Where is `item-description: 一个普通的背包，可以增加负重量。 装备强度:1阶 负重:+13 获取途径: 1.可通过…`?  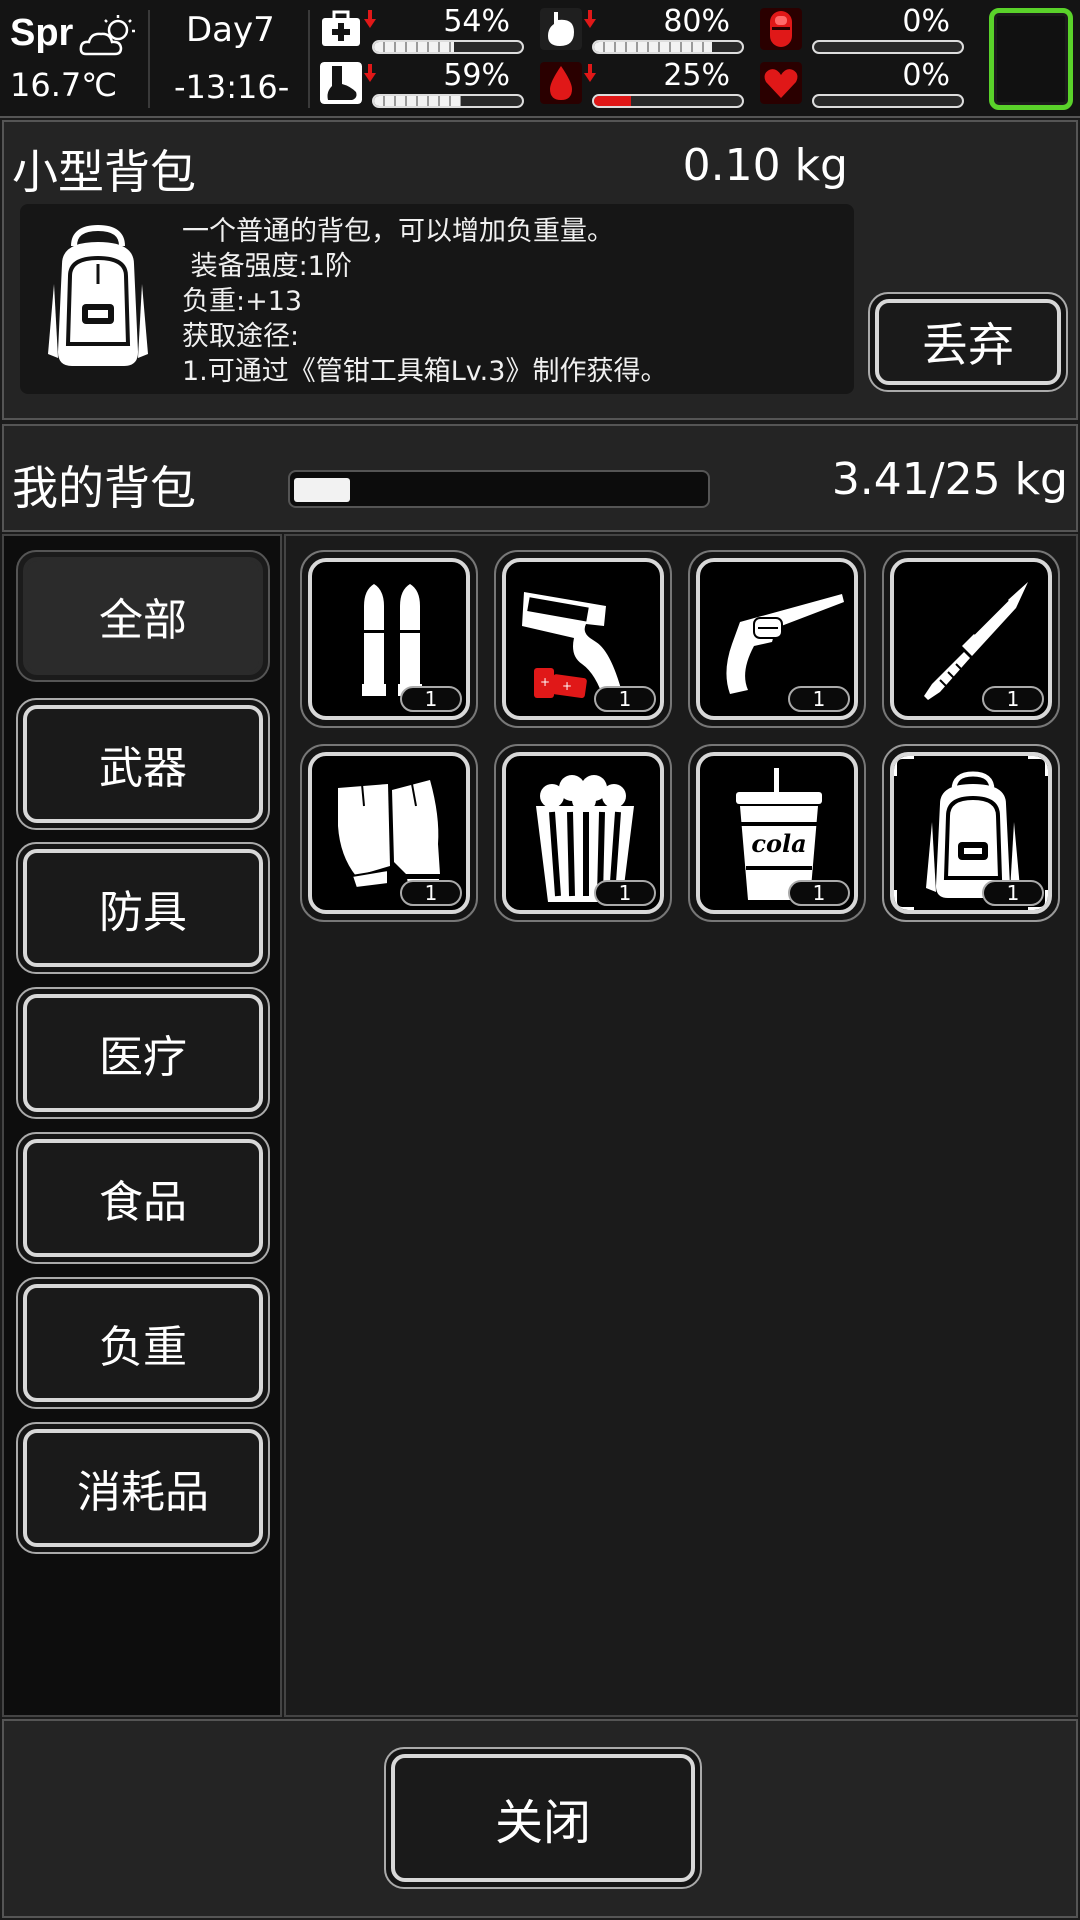 item-description: 一个普通的背包，可以增加负重量。 装备强度:1阶 负重:+13 获取途径: 1.可通过… is located at coordinates (424, 301).